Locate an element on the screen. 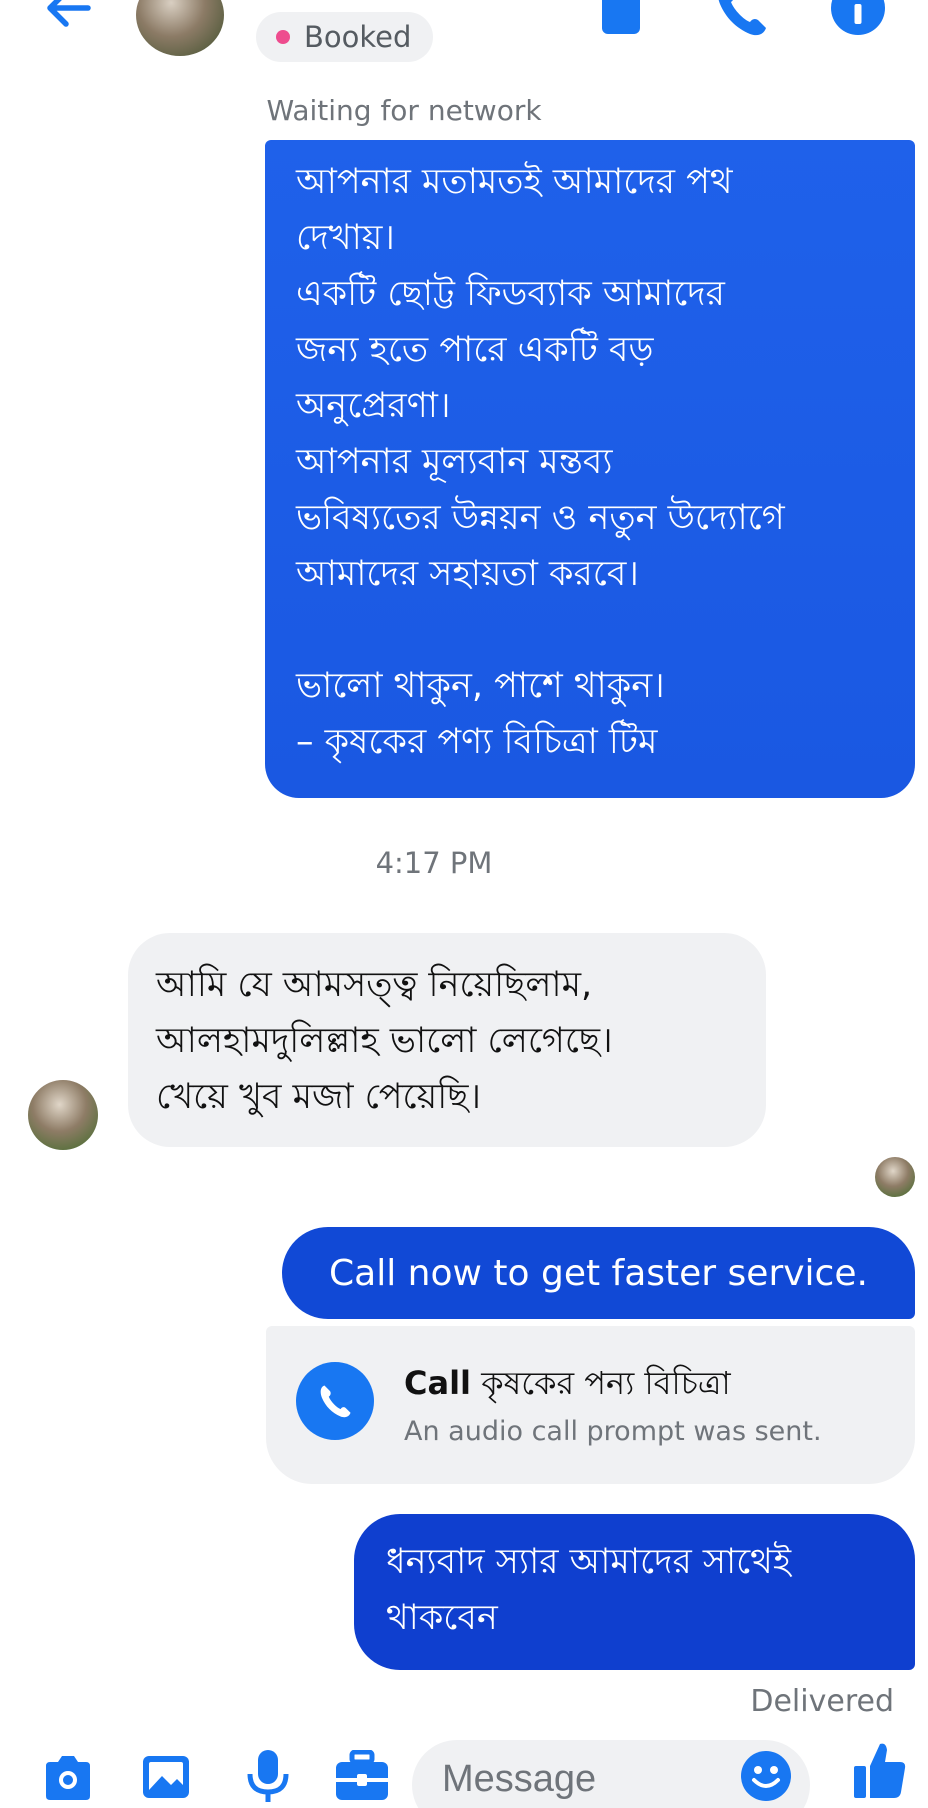  outgoing-message-call-now: Call now to get faster service. is located at coordinates (598, 1273).